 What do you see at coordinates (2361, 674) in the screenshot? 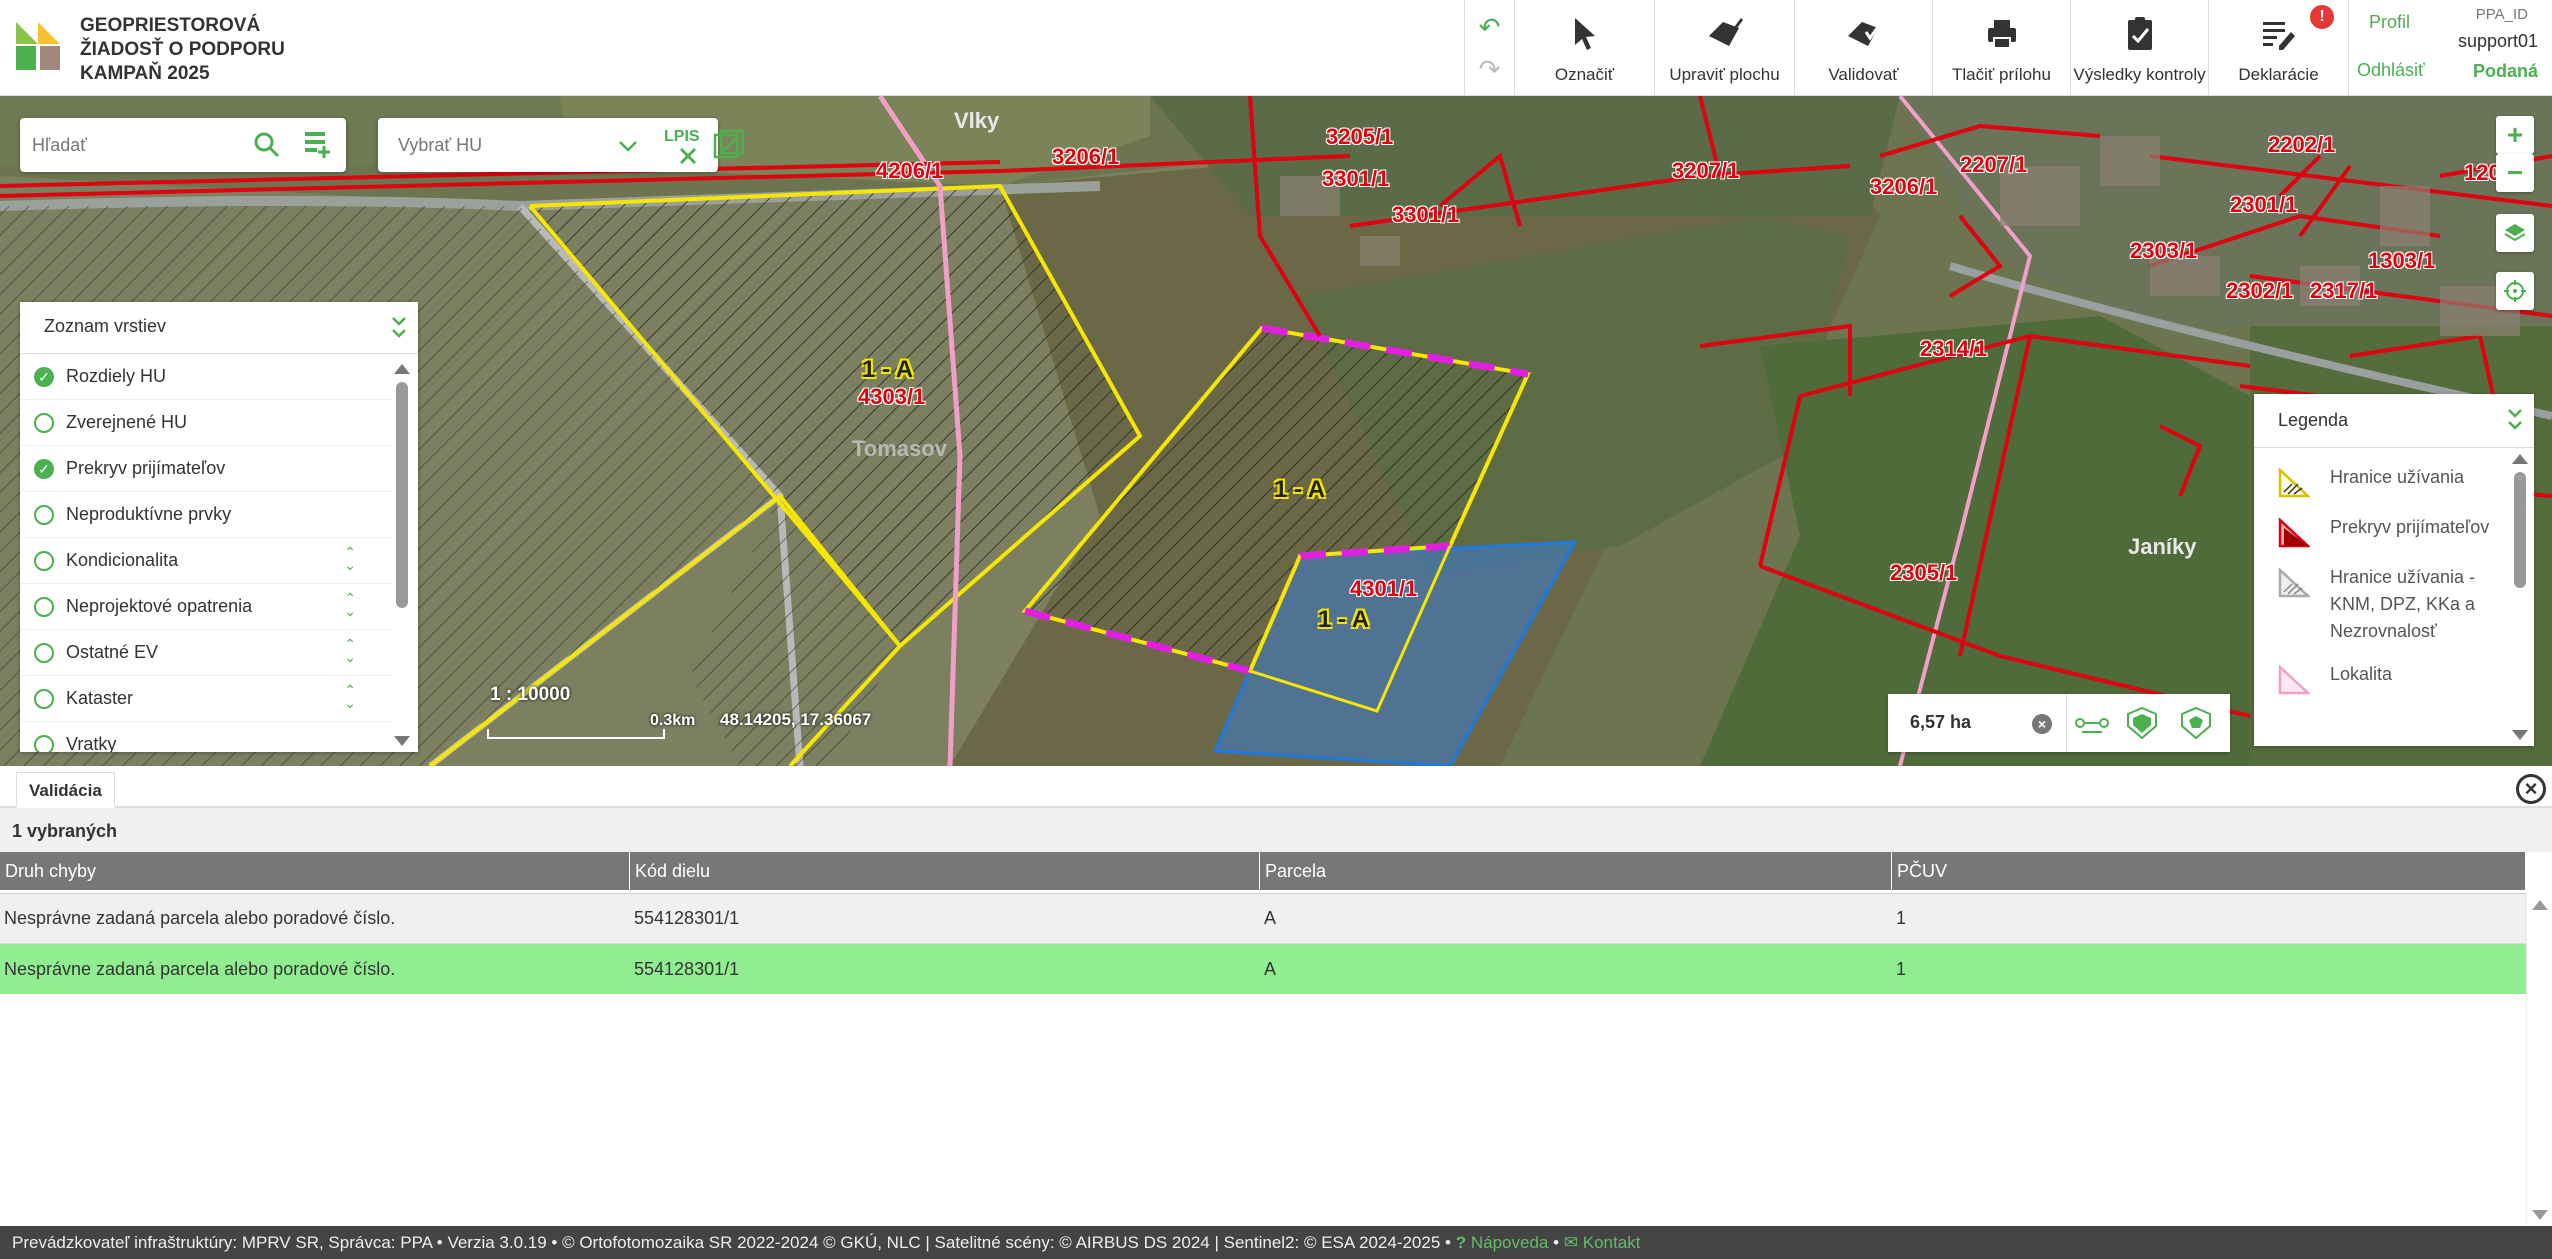
I see `legend-label: Lokalita` at bounding box center [2361, 674].